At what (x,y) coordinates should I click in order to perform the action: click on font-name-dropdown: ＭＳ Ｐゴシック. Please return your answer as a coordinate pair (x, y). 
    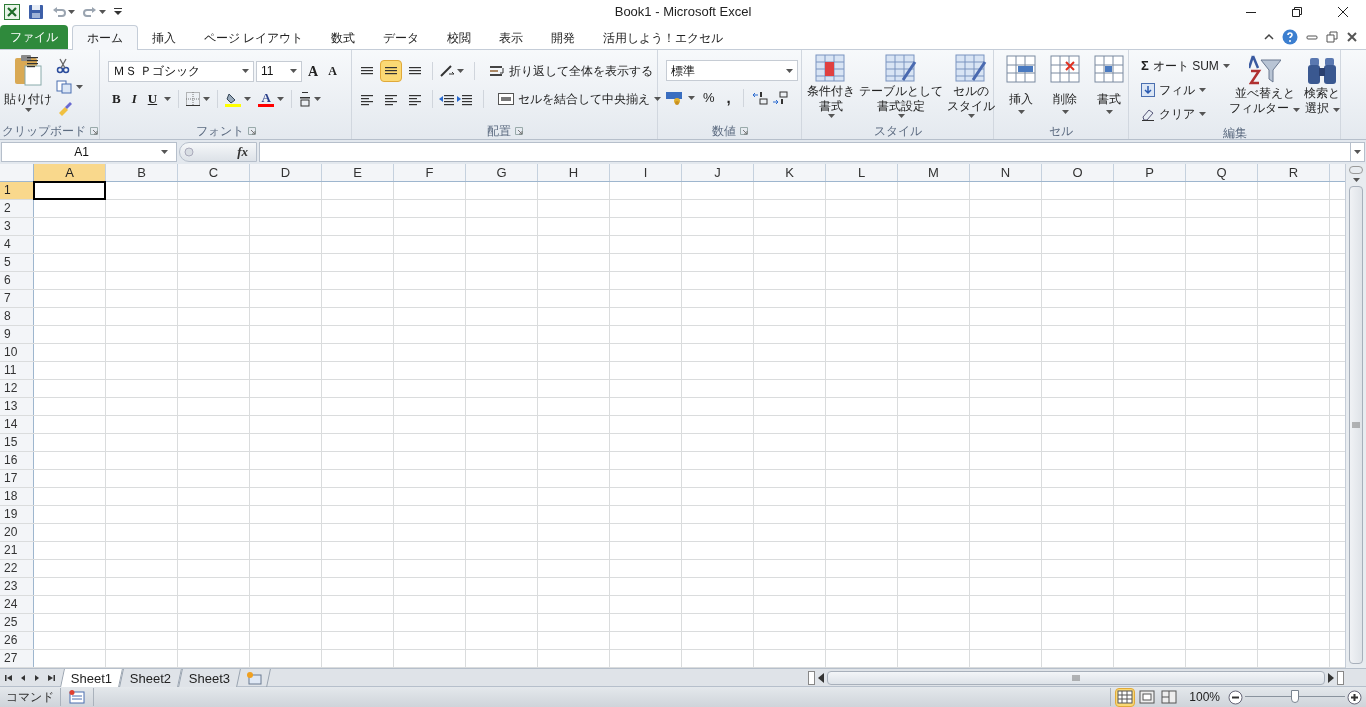
    Looking at the image, I should click on (181, 71).